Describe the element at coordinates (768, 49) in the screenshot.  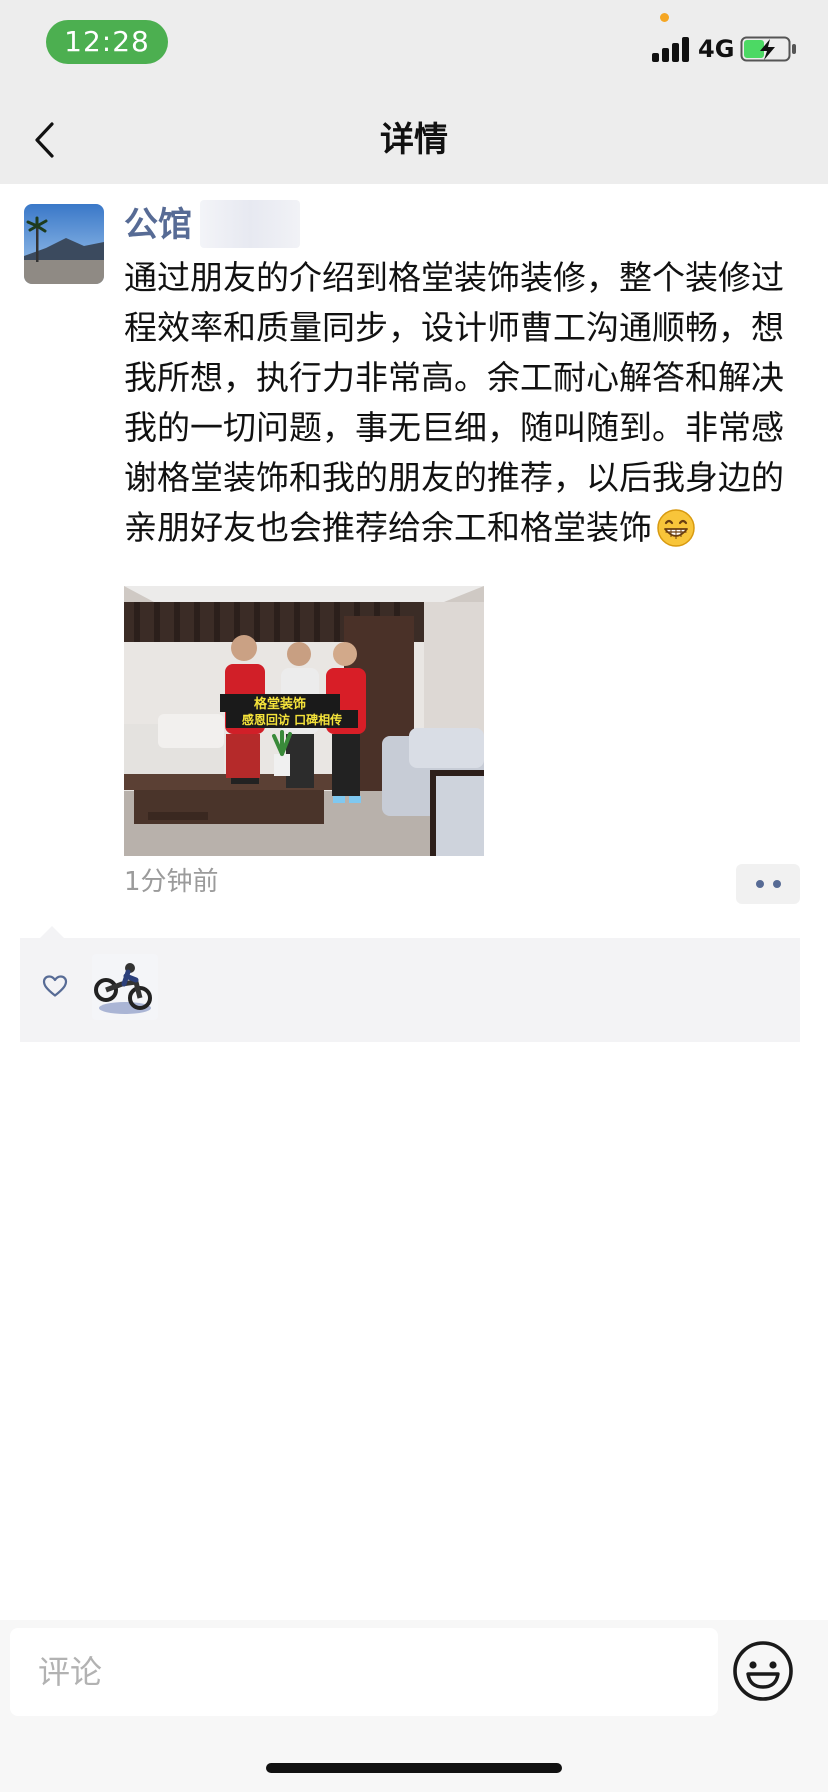
I see `battery-charging-icon` at that location.